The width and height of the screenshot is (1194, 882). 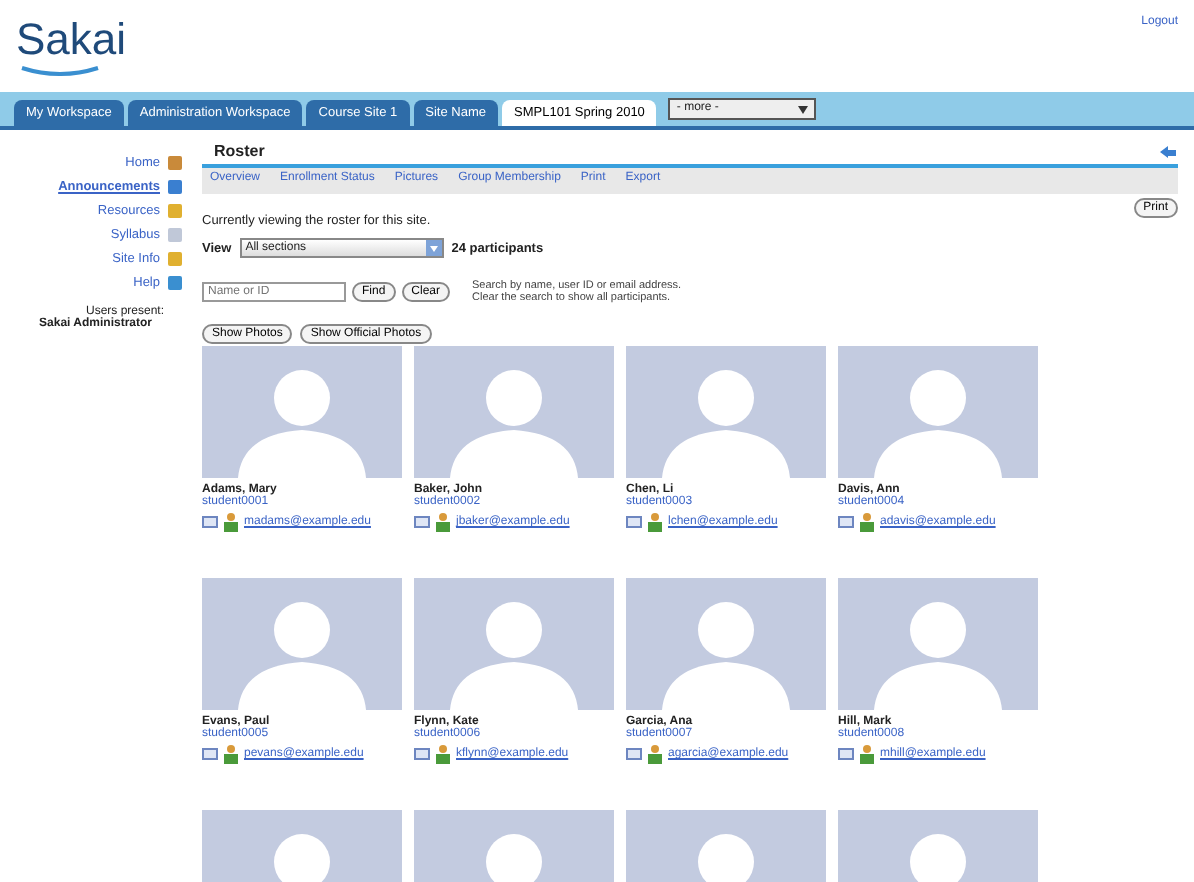 What do you see at coordinates (238, 151) in the screenshot?
I see `tool-title: Roster` at bounding box center [238, 151].